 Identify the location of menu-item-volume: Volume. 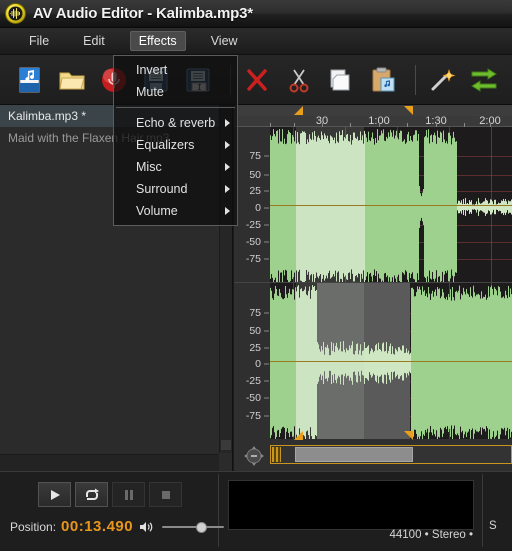
(175, 211).